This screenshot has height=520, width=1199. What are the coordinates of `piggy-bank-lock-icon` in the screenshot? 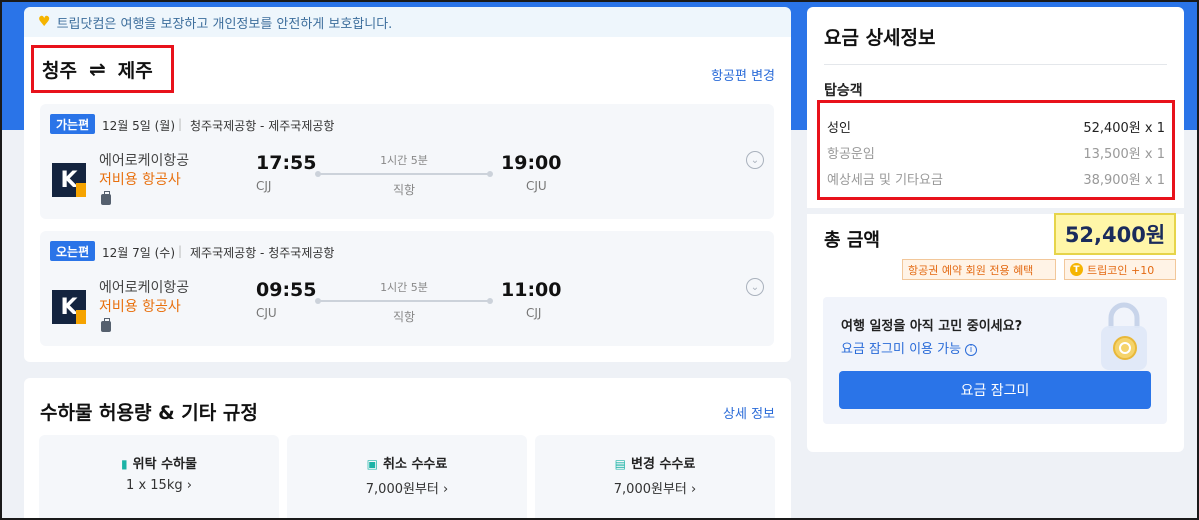 It's located at (1124, 336).